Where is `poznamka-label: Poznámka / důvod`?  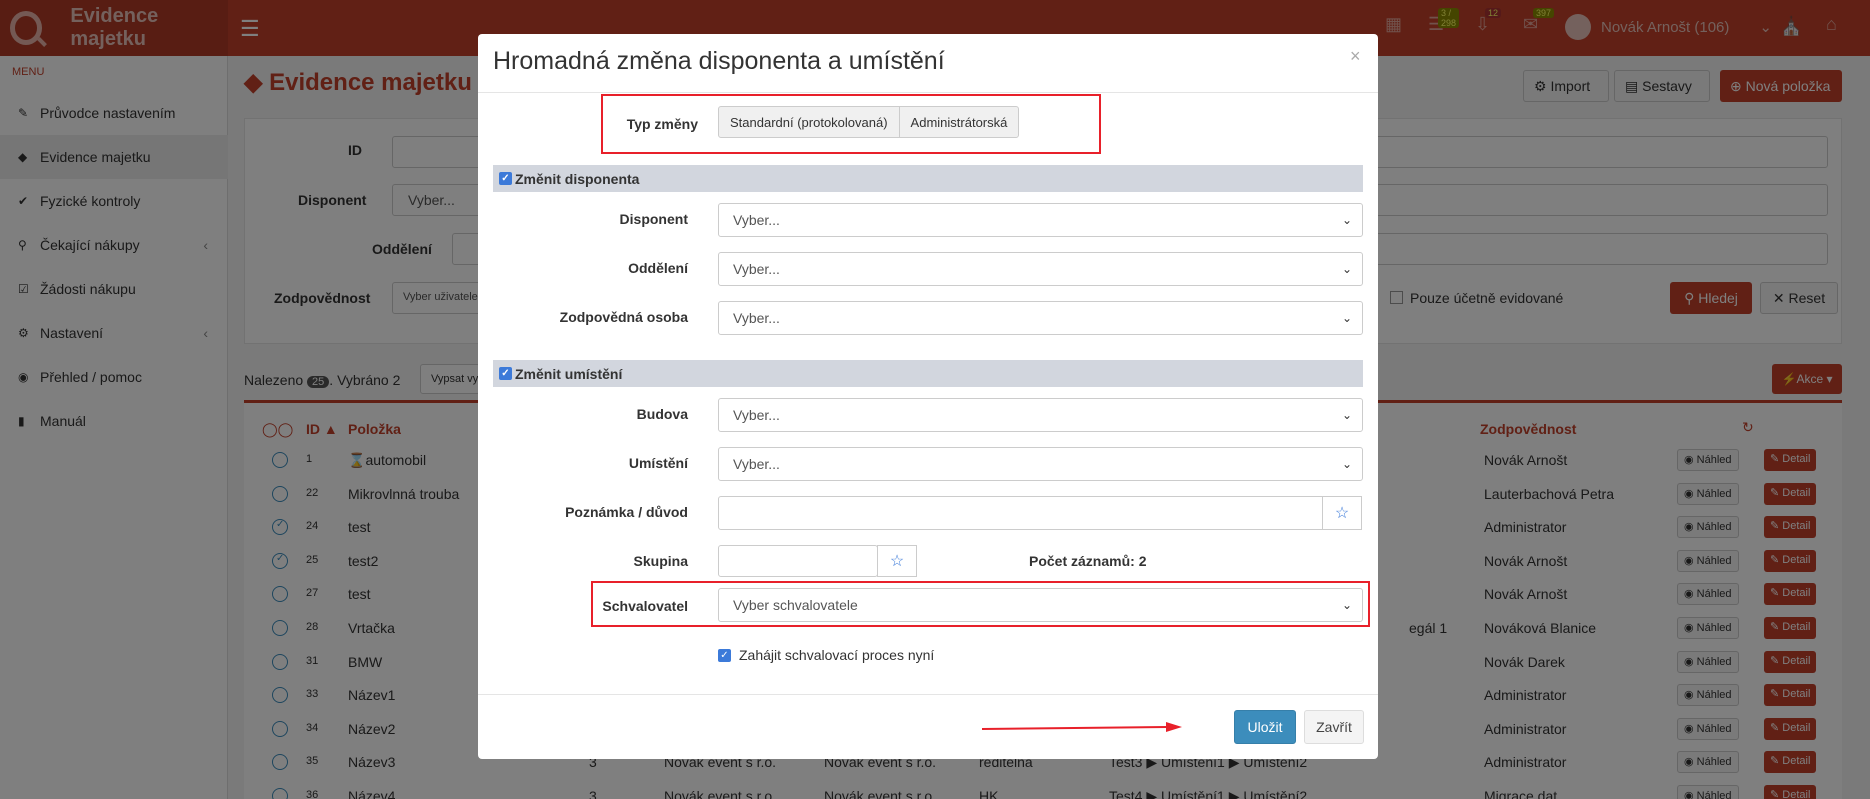 poznamka-label: Poznámka / důvod is located at coordinates (626, 512).